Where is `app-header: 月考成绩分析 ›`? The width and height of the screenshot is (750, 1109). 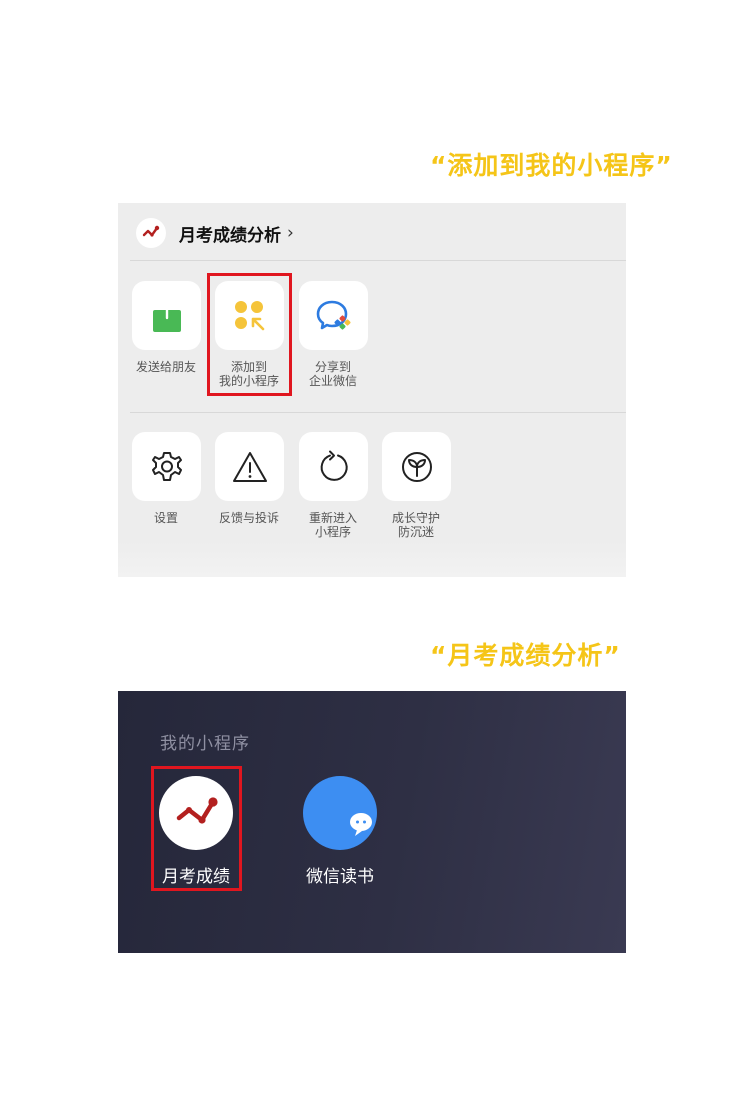 app-header: 月考成绩分析 › is located at coordinates (215, 233).